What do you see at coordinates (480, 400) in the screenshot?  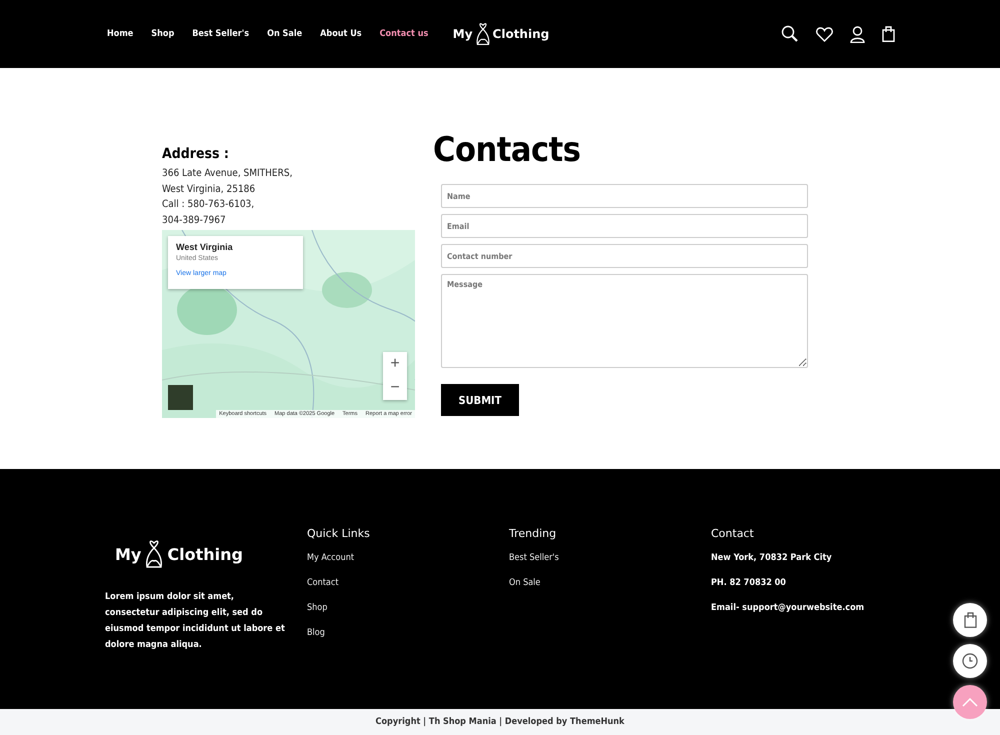 I see `submit-button: SUBMIT` at bounding box center [480, 400].